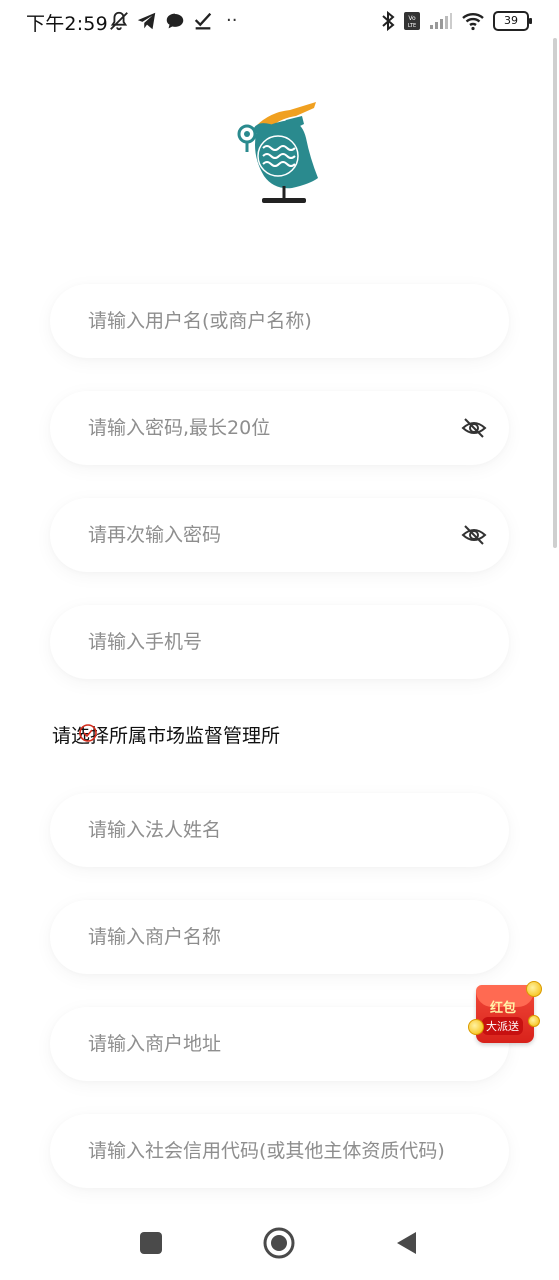 The width and height of the screenshot is (559, 1280). Describe the element at coordinates (268, 937) in the screenshot. I see `merchant-name-input` at that location.